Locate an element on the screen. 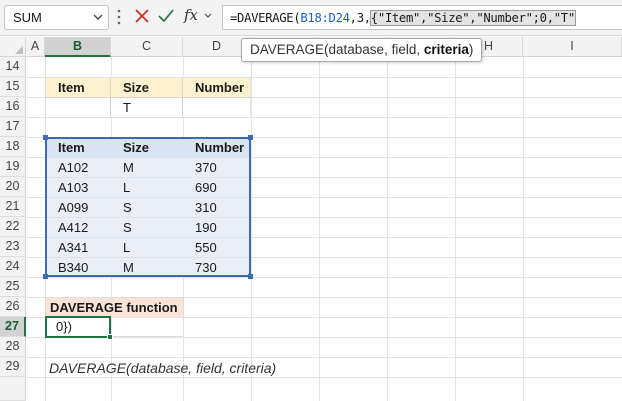 Image resolution: width=622 pixels, height=401 pixels. select-all-corner is located at coordinates (13, 47).